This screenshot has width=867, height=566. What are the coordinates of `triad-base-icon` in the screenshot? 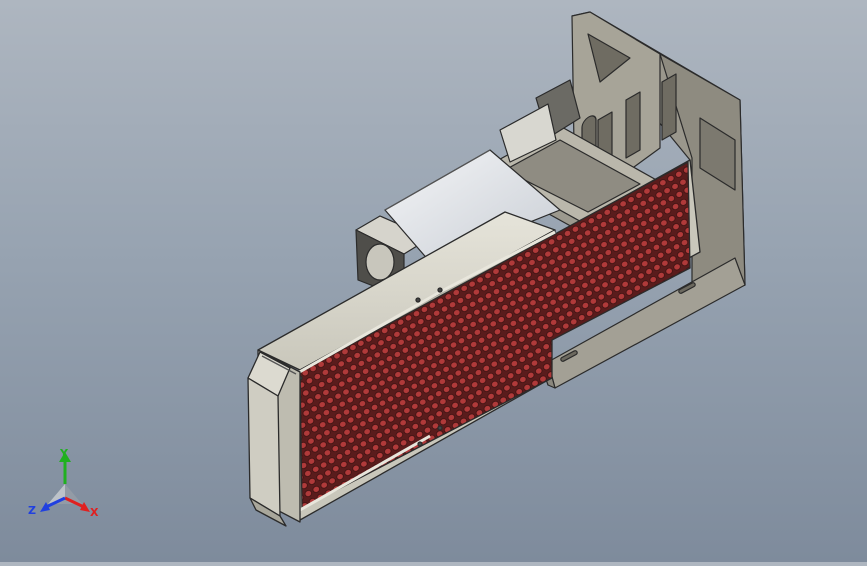 It's located at (65, 494).